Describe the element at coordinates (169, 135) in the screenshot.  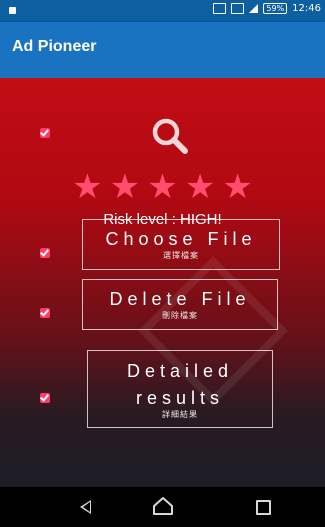
I see `search-icon` at that location.